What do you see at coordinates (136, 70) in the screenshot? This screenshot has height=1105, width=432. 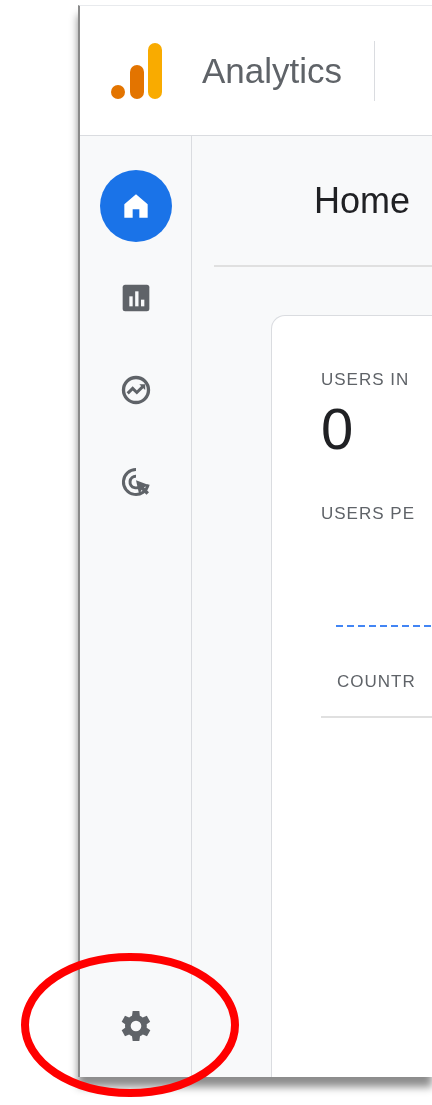 I see `logo-icon` at bounding box center [136, 70].